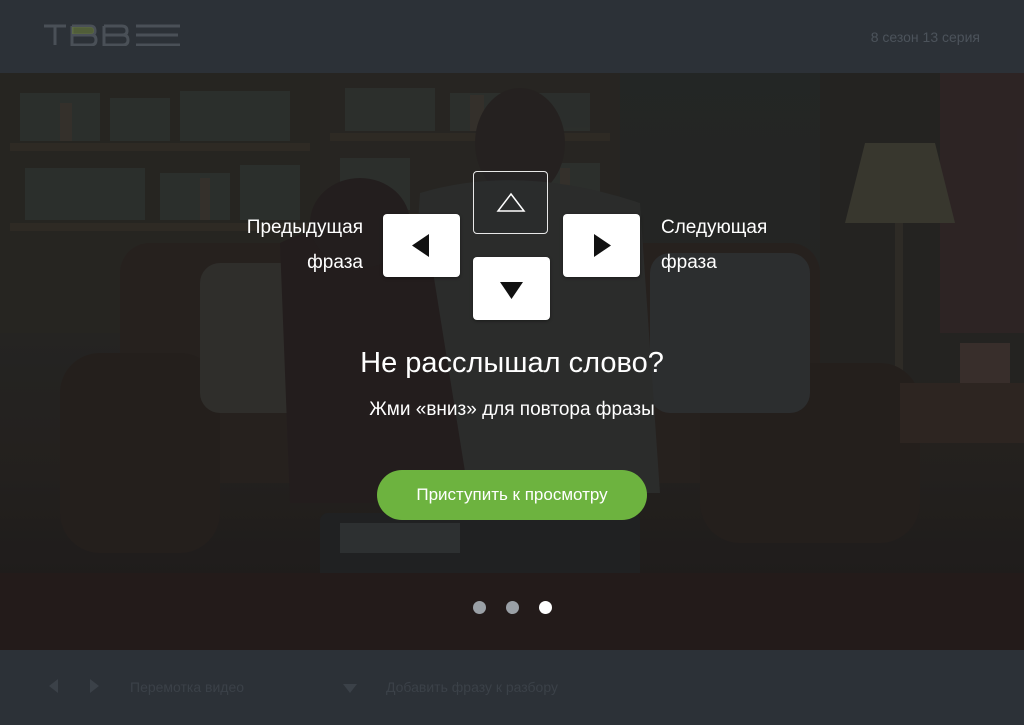 This screenshot has height=725, width=1024. I want to click on right-arrow-key, so click(601, 245).